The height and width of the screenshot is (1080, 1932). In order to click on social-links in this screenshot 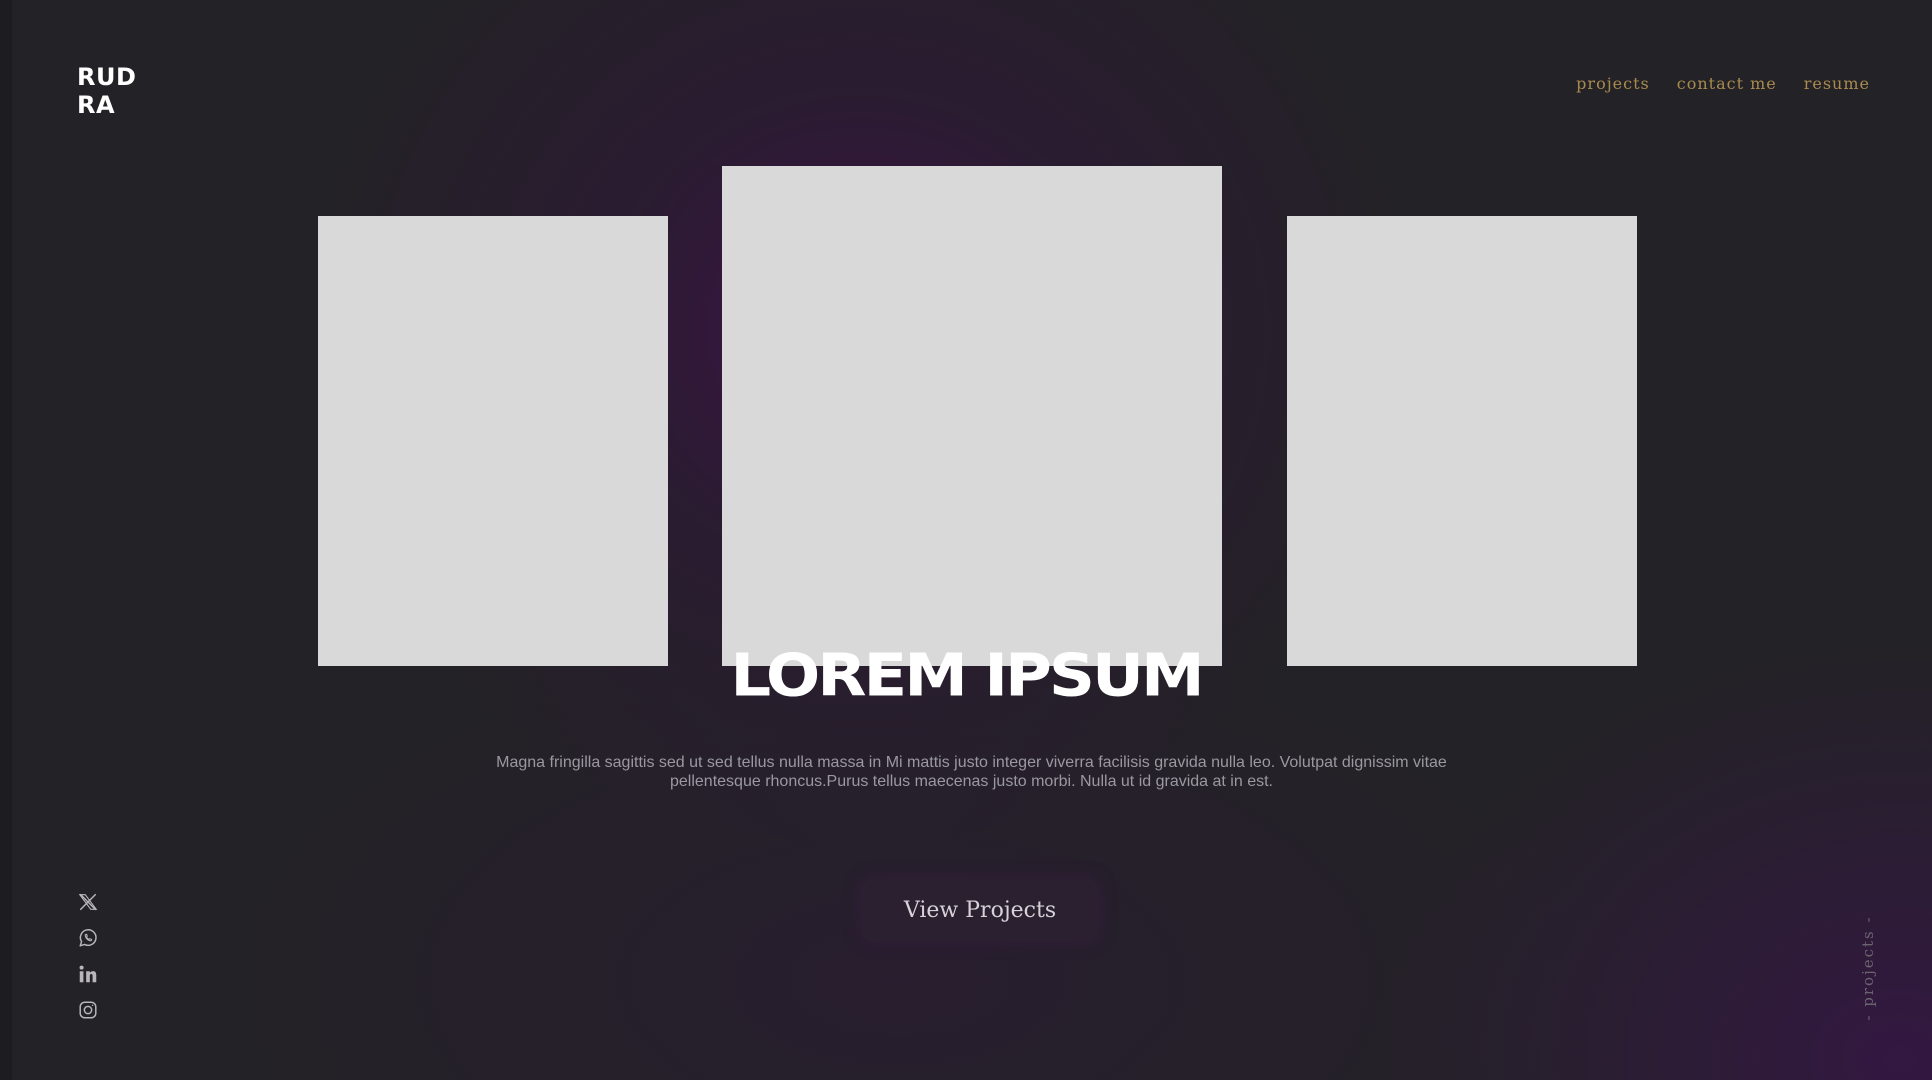, I will do `click(88, 962)`.